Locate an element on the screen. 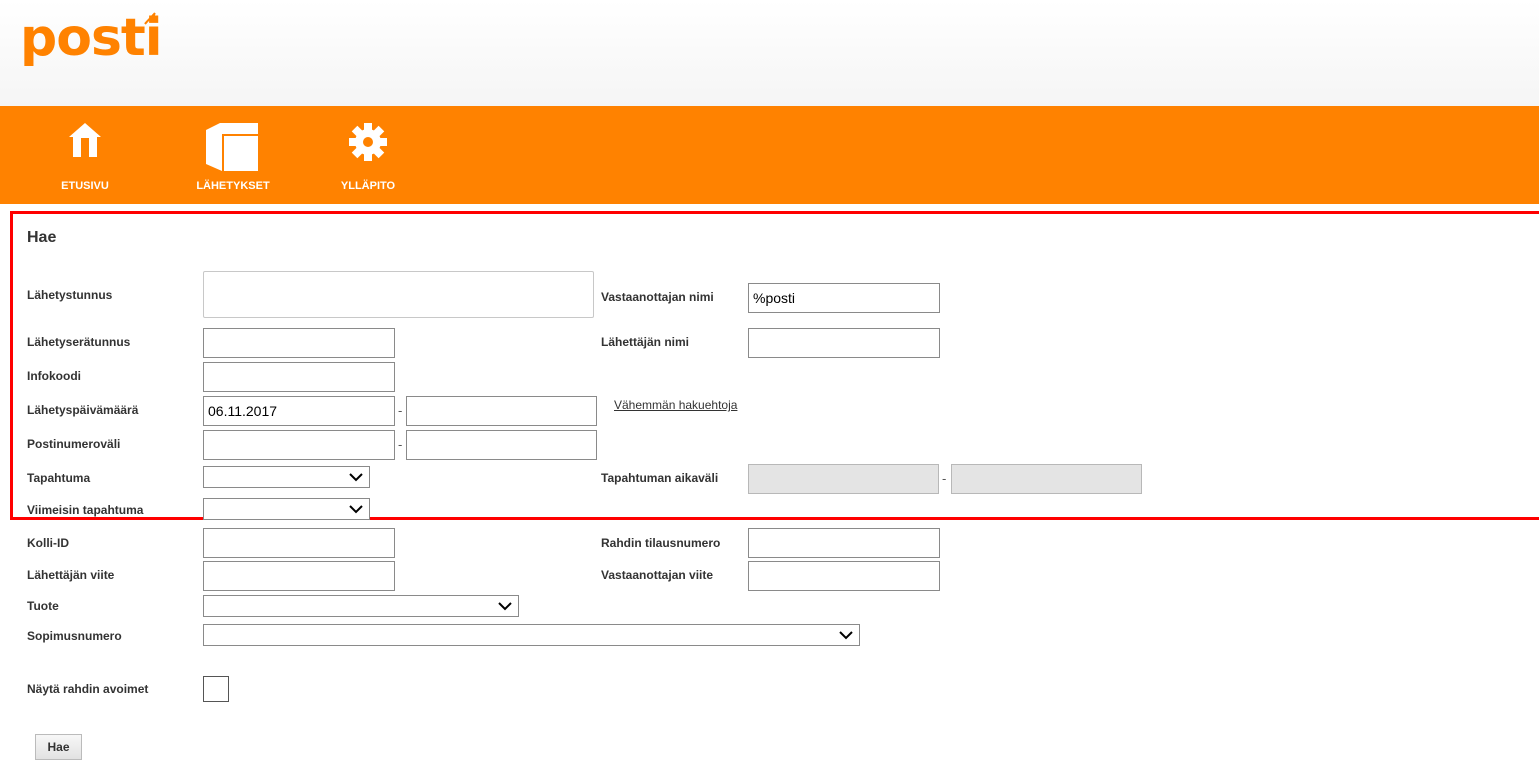 The image size is (1539, 760). sender-ref-input is located at coordinates (299, 576).